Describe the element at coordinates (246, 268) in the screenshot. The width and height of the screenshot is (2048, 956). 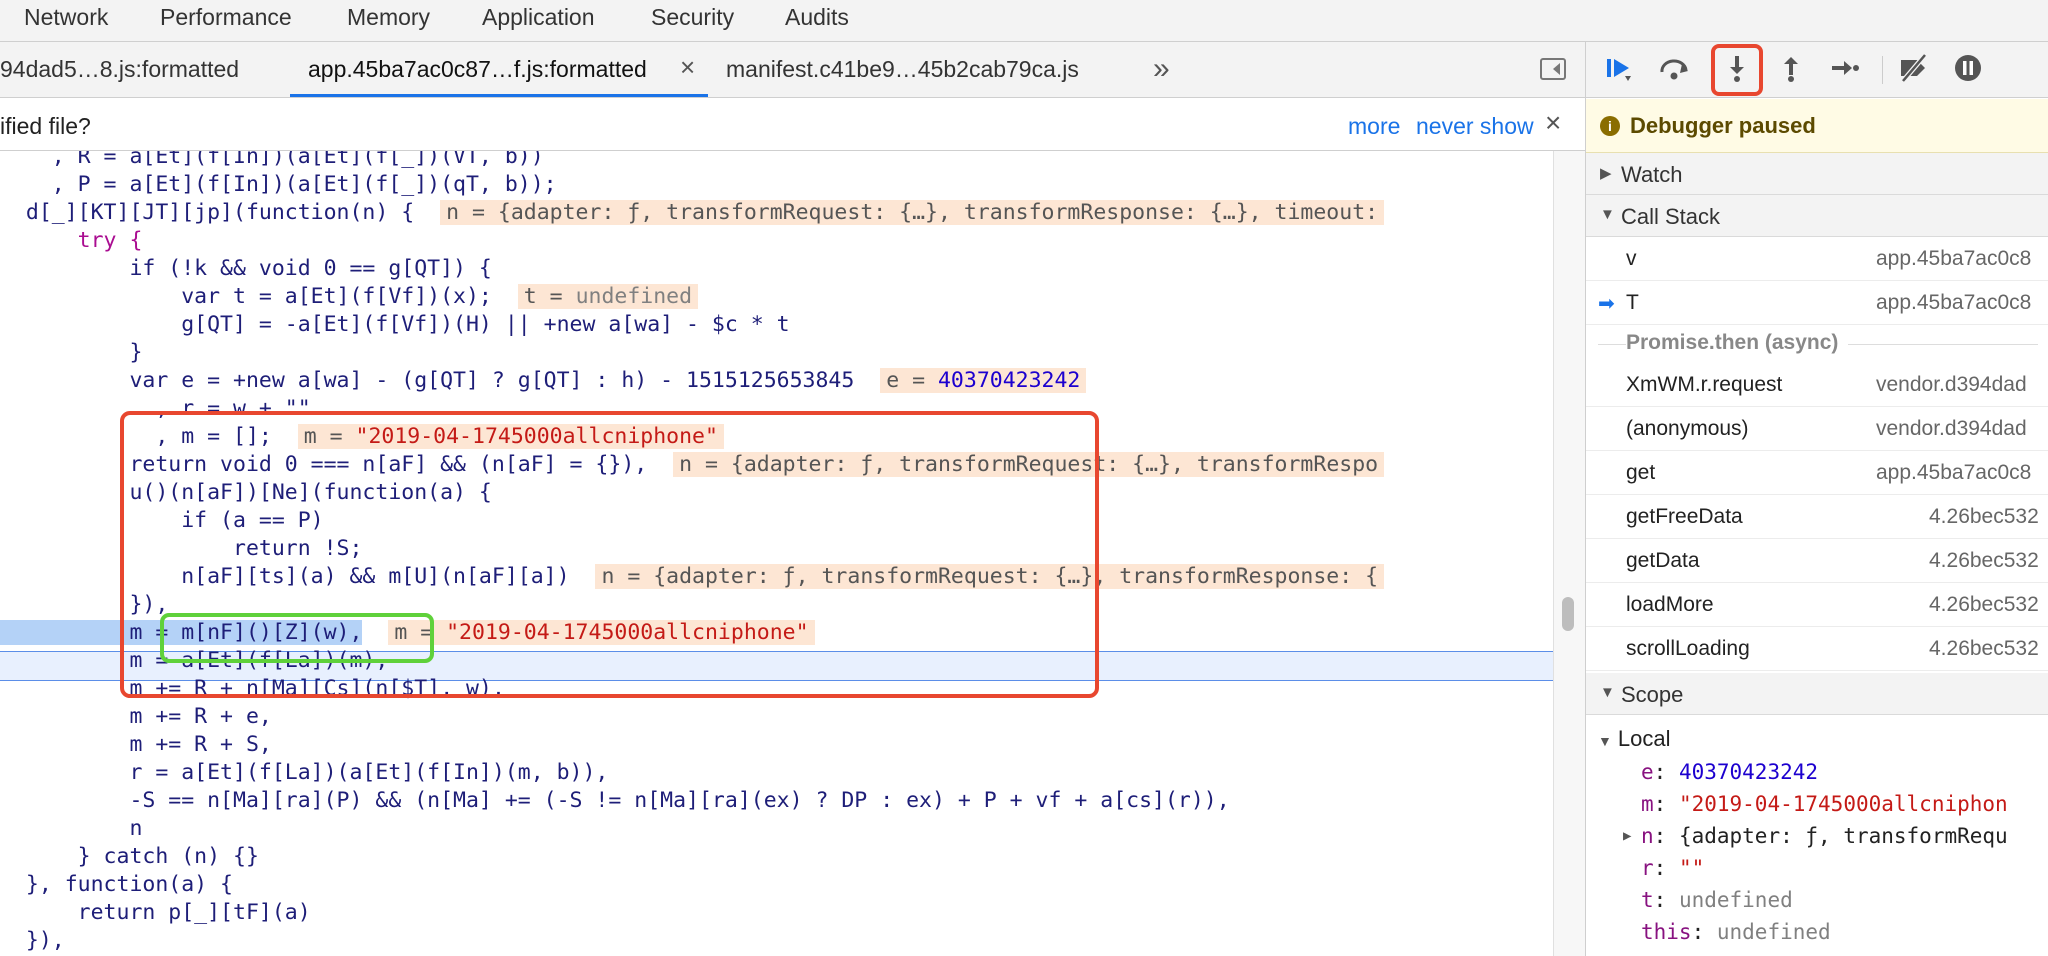
I see `code-line: if (!k && void 0 == g[QT]) {` at that location.